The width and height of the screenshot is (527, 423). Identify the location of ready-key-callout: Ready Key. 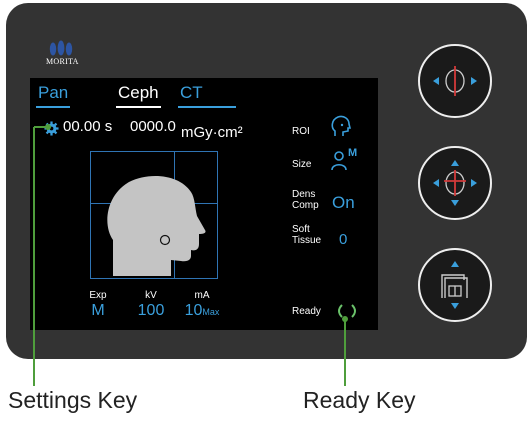
(359, 400).